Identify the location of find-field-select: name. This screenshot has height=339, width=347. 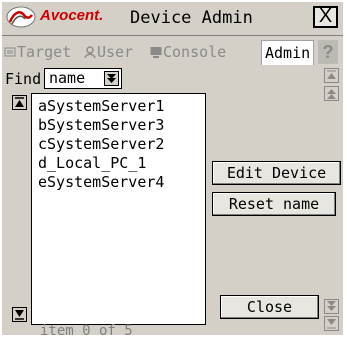
(83, 78).